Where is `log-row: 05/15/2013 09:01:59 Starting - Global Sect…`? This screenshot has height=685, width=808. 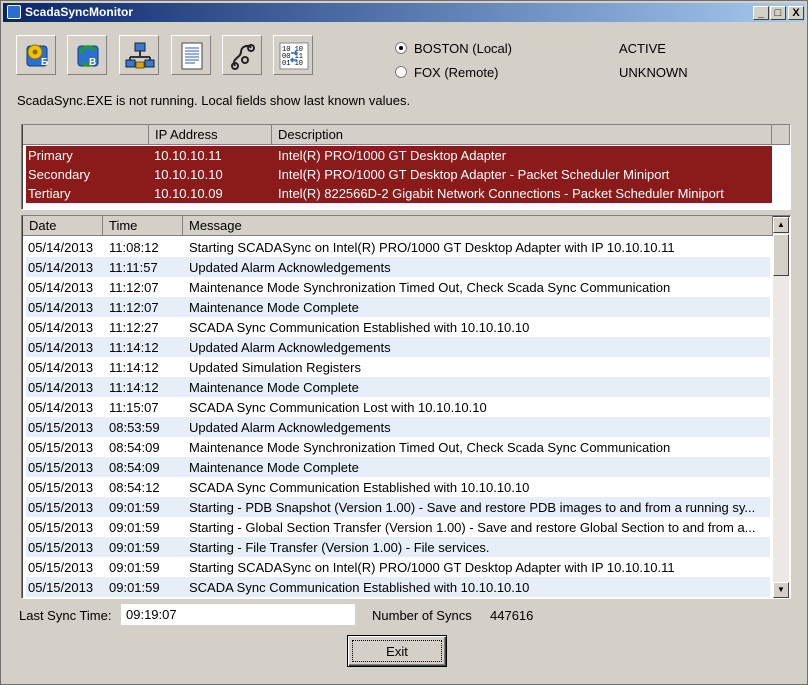 log-row: 05/15/2013 09:01:59 Starting - Global Sect… is located at coordinates (398, 527).